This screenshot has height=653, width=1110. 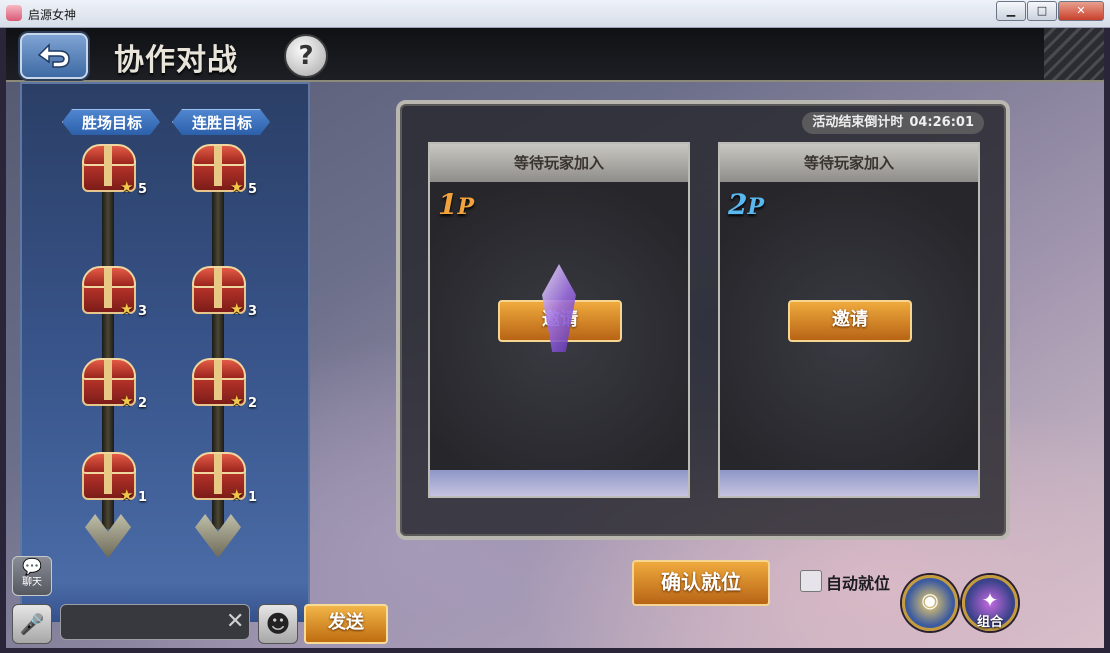 I want to click on win-target-count: 2, so click(x=143, y=403).